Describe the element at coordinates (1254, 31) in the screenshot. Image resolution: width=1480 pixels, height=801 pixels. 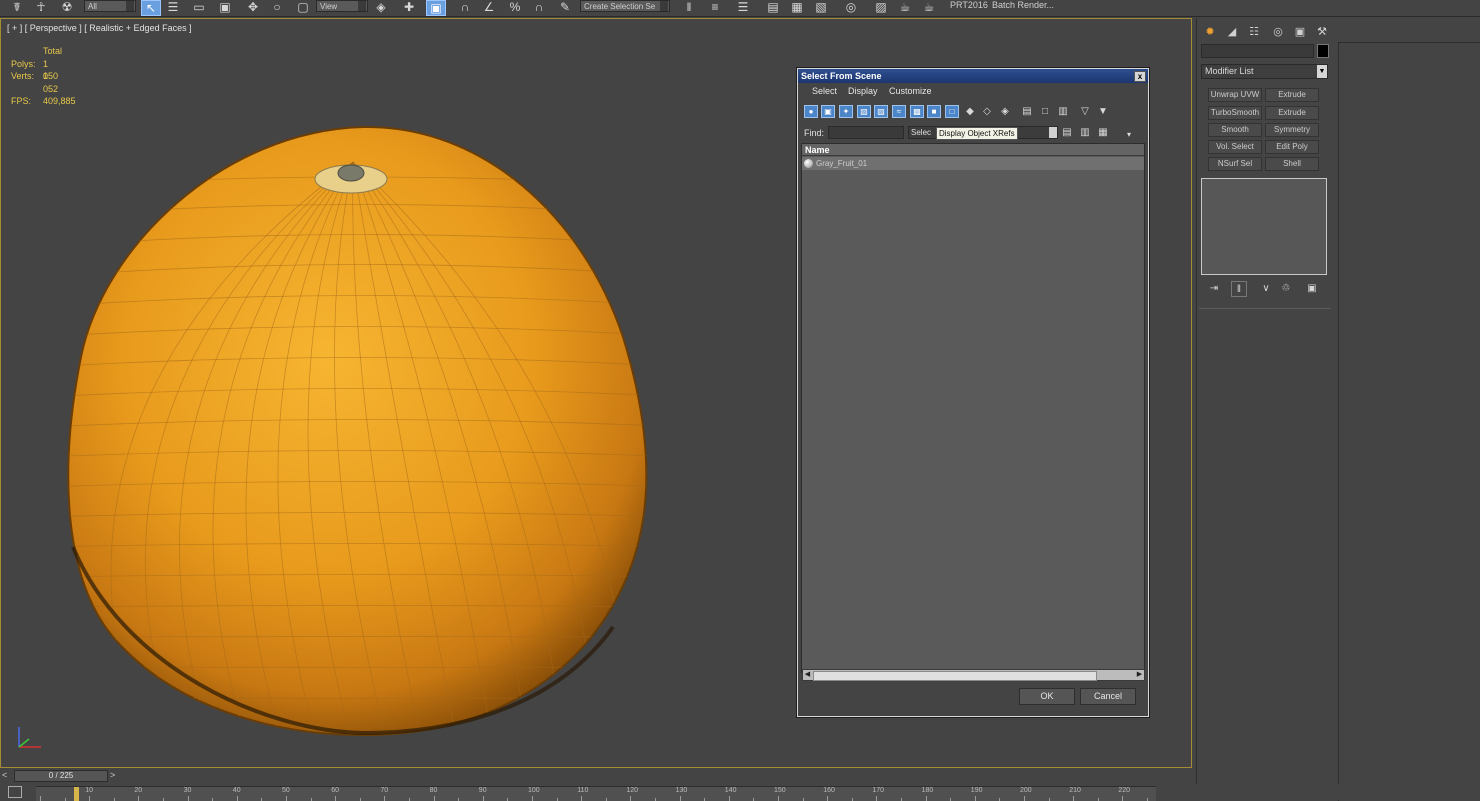
I see `hierarchy-tab-icon: ☷` at that location.